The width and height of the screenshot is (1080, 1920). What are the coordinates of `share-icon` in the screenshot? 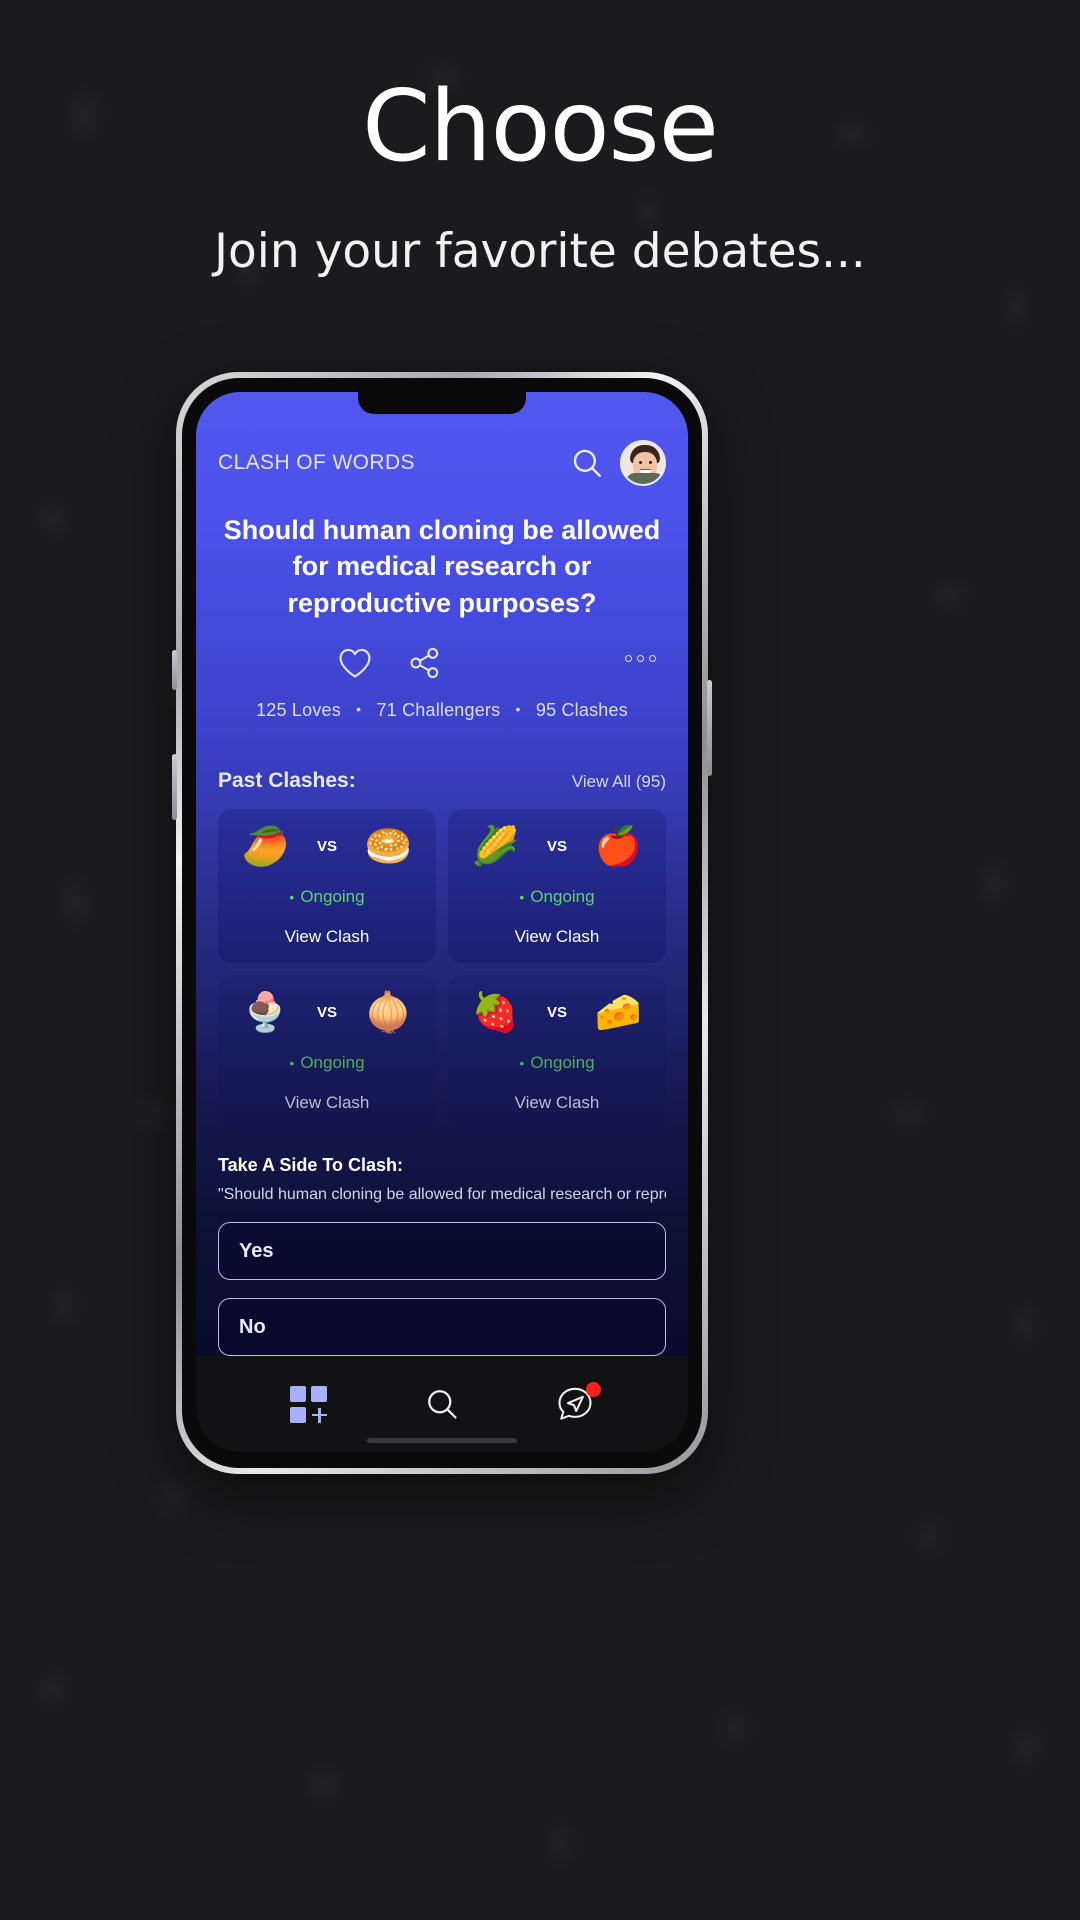 It's located at (425, 663).